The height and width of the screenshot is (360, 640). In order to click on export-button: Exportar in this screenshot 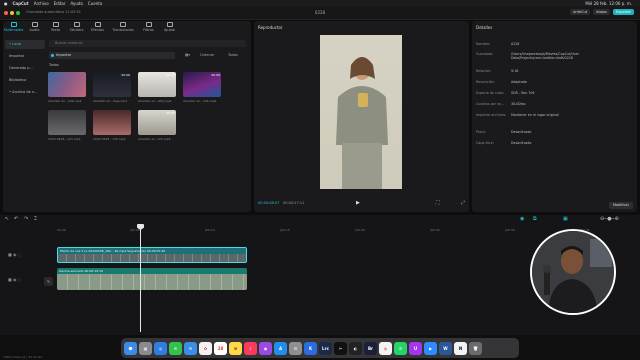, I will do `click(623, 12)`.